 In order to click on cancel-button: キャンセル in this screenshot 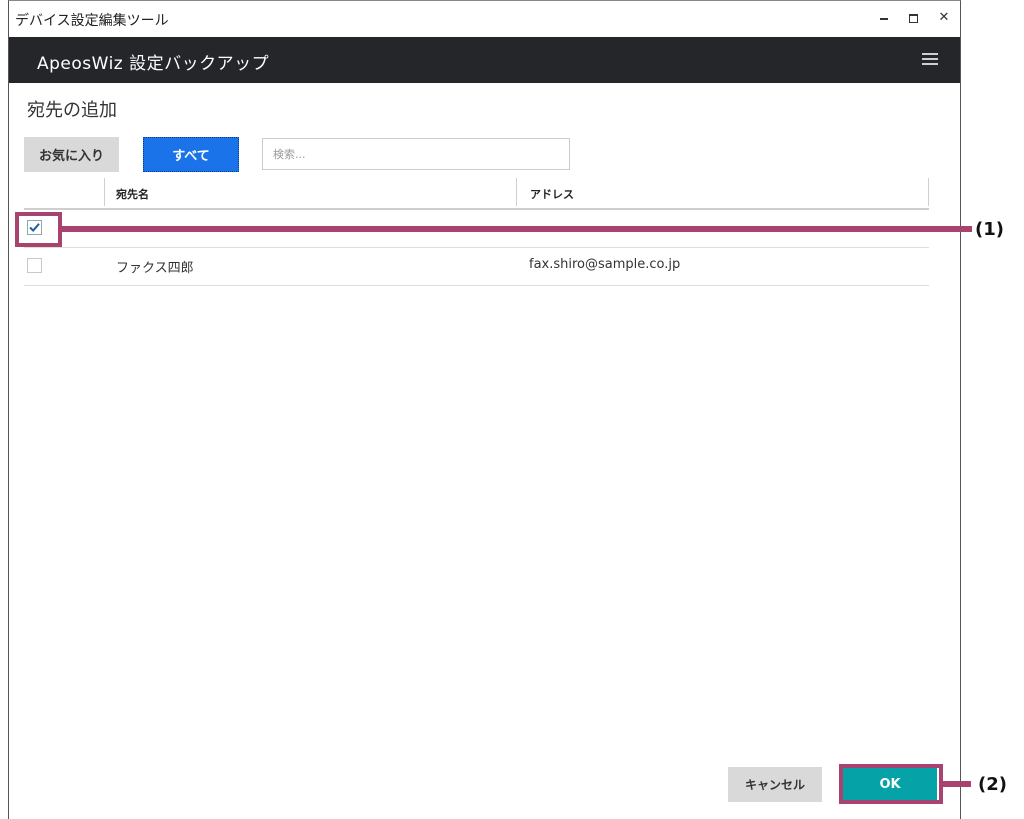, I will do `click(775, 784)`.